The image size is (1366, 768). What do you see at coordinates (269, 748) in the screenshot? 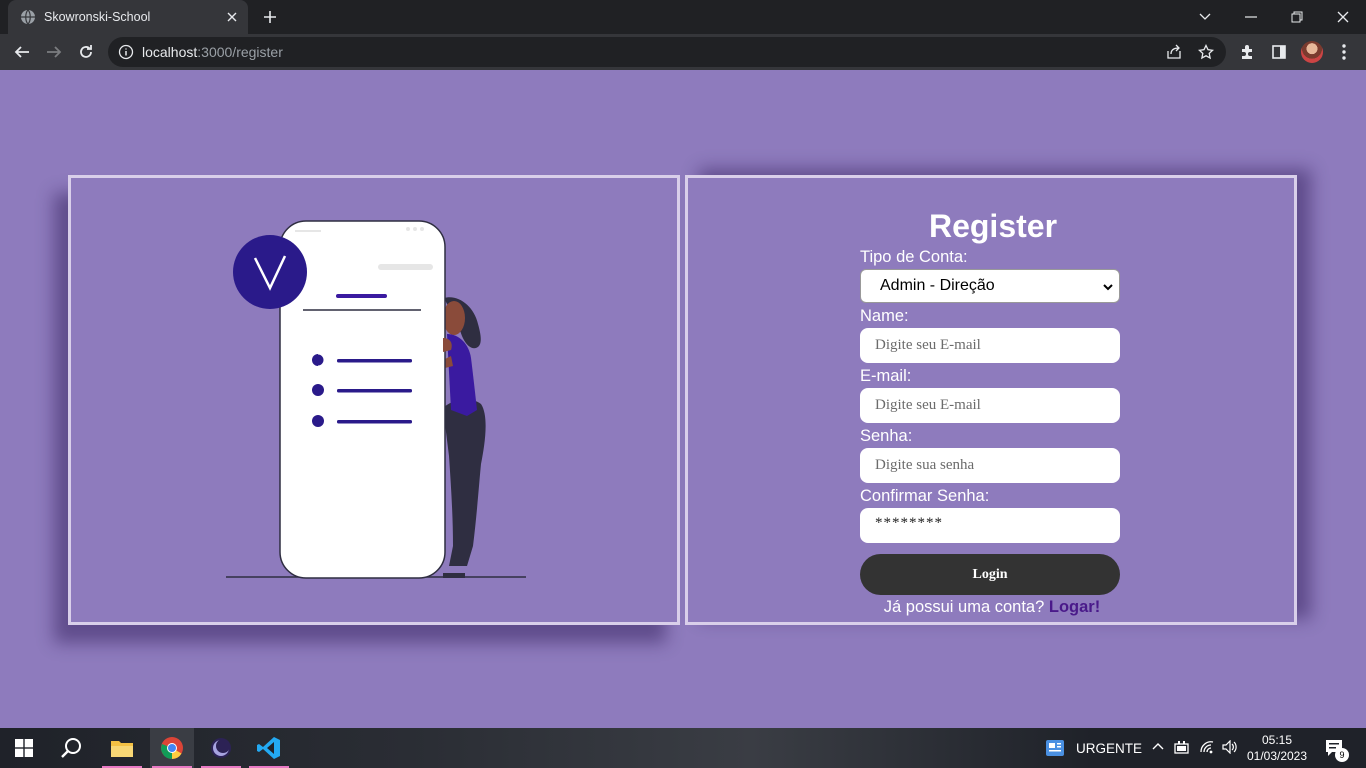
I see `vscode-icon` at bounding box center [269, 748].